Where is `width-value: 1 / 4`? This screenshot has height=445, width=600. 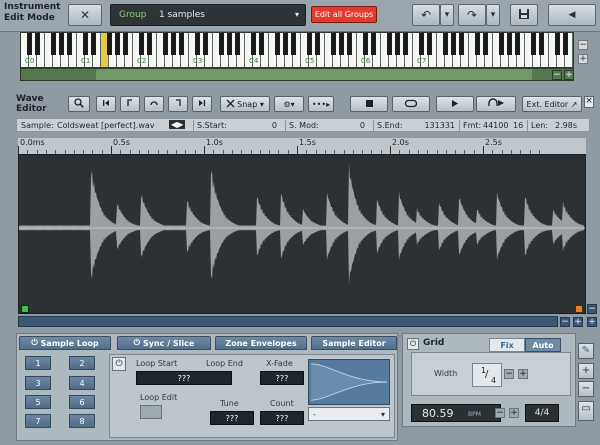
width-value: 1 / 4 is located at coordinates (487, 375).